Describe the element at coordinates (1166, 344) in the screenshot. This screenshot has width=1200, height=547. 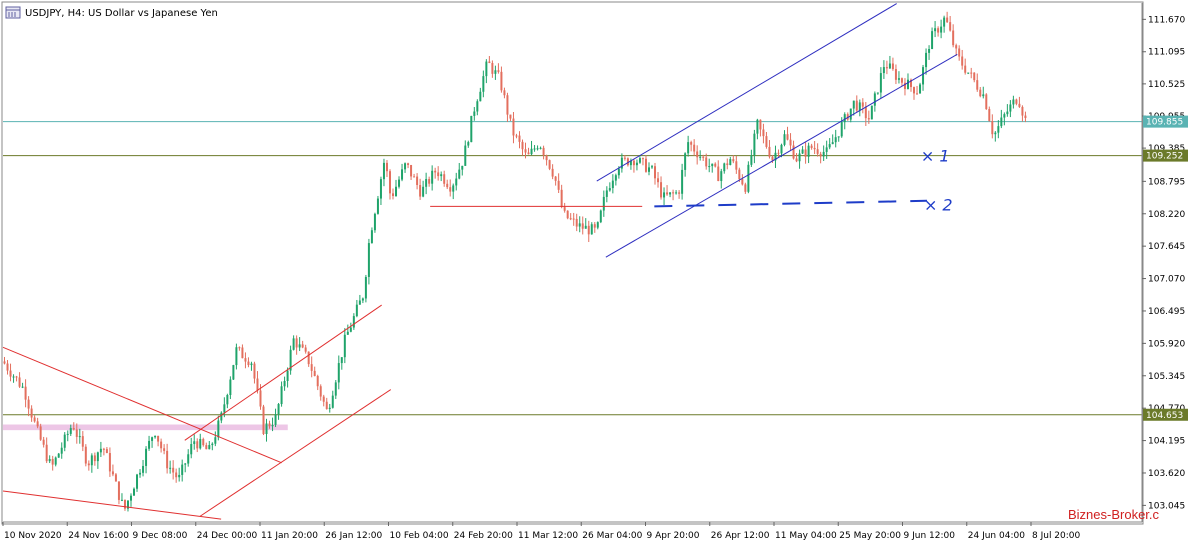
I see `price-tick-label: 105.920` at that location.